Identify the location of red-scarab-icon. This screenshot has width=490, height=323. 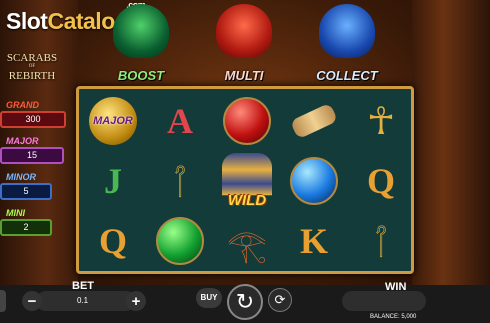
(244, 31).